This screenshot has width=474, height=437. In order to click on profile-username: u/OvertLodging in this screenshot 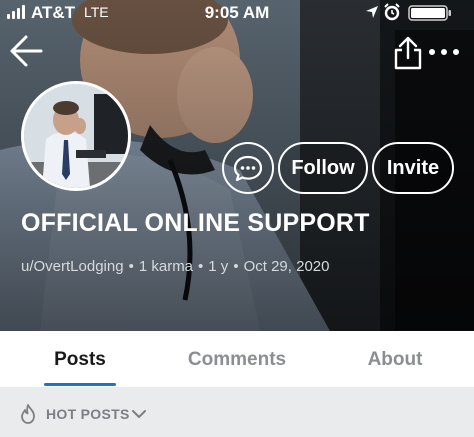, I will do `click(72, 266)`.